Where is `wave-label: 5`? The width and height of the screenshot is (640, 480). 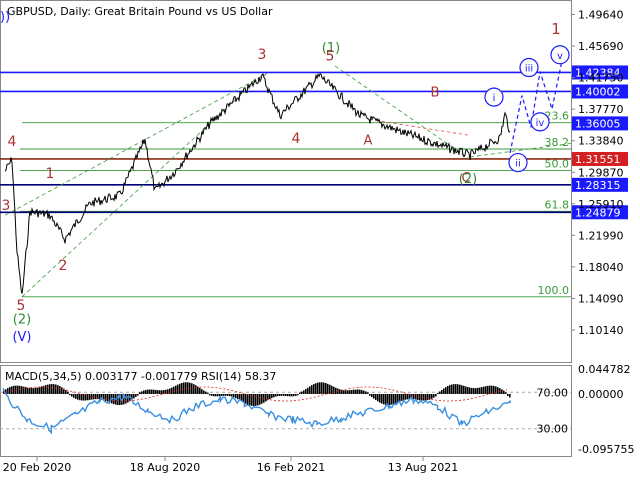
wave-label: 5 is located at coordinates (330, 57).